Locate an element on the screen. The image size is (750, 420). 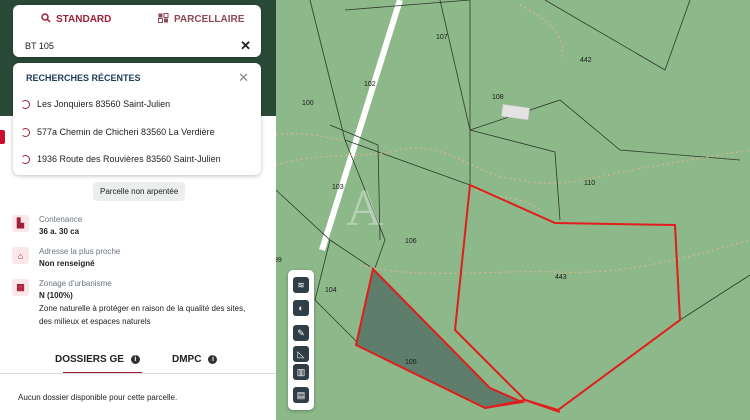
tab-standard-label: STANDARD is located at coordinates (84, 19).